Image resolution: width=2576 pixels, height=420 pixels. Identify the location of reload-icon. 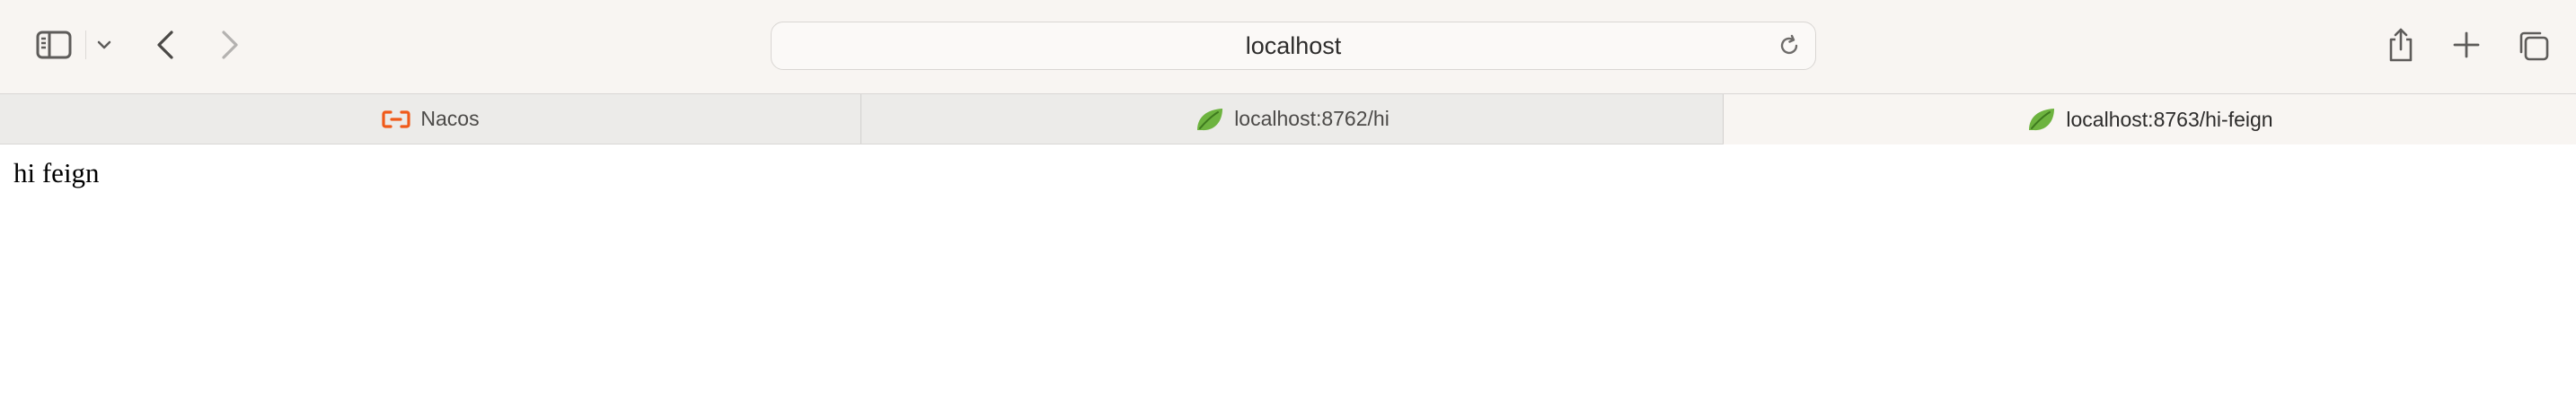
(1789, 45).